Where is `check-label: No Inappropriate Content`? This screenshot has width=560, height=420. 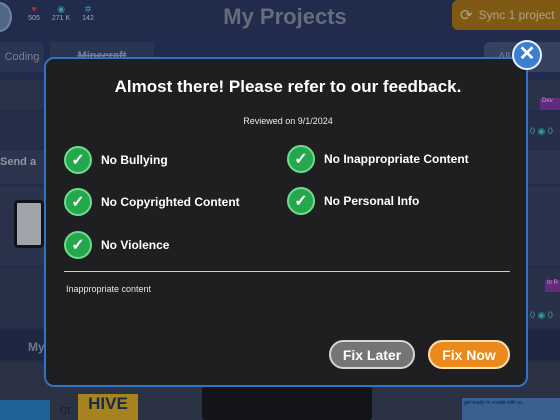 check-label: No Inappropriate Content is located at coordinates (396, 159).